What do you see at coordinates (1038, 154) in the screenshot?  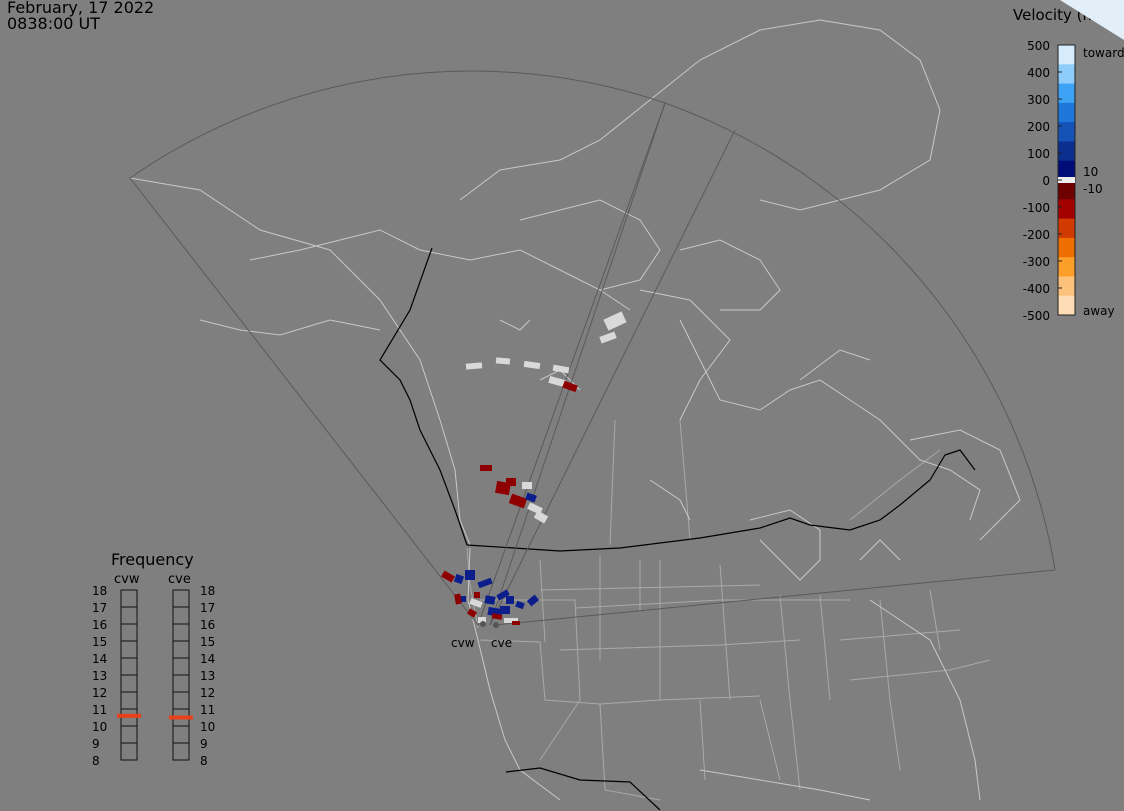 I see `colorbar-tick-label: 100` at bounding box center [1038, 154].